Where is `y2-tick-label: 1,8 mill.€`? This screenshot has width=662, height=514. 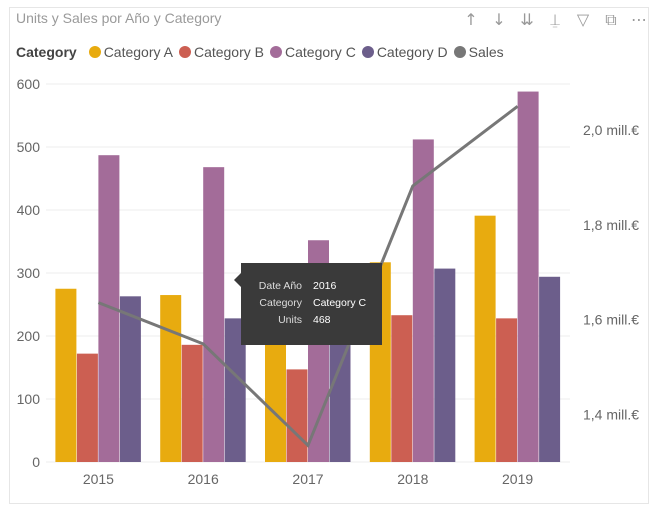 y2-tick-label: 1,8 mill.€ is located at coordinates (611, 225).